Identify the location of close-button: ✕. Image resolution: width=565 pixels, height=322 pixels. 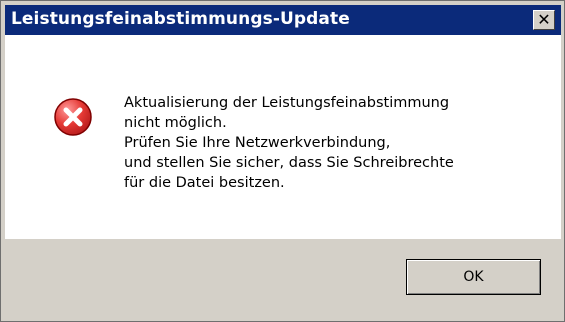
(544, 20).